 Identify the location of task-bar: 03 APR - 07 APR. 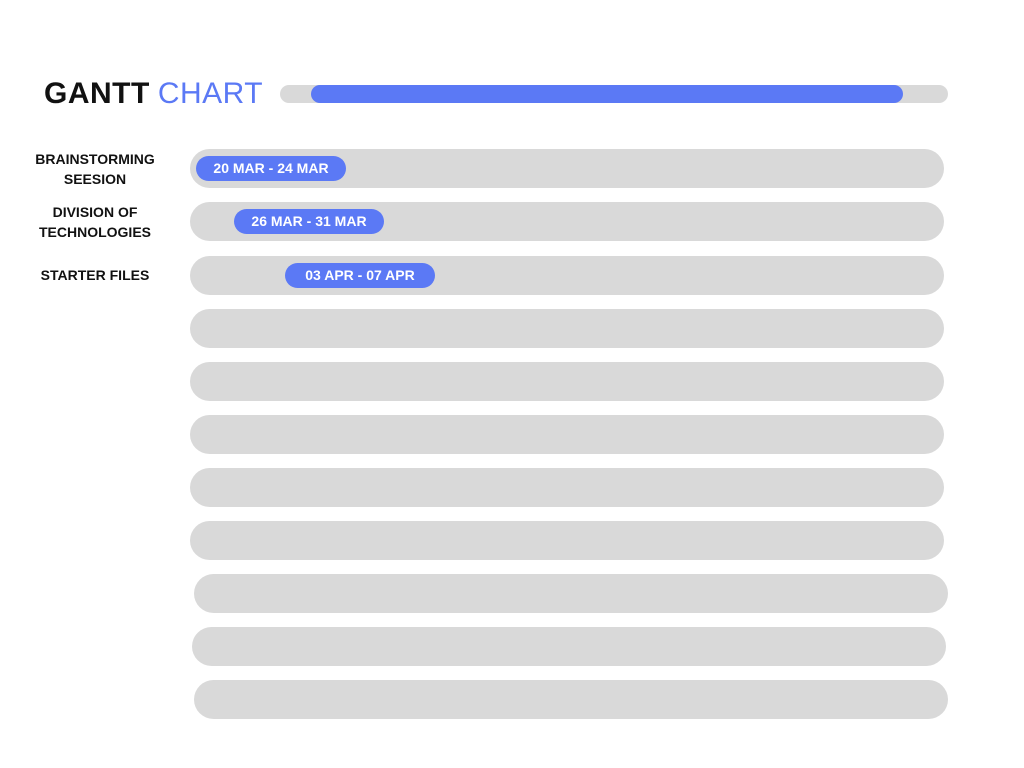
(360, 275).